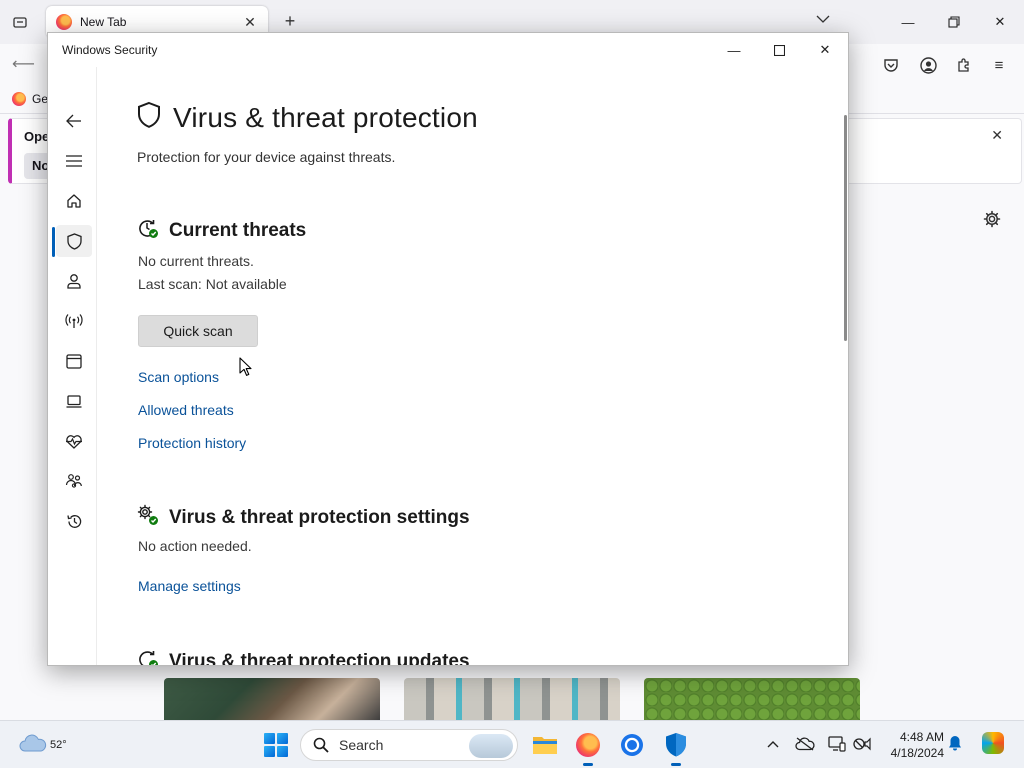 The height and width of the screenshot is (768, 1024). What do you see at coordinates (845, 228) in the screenshot?
I see `scrollbar-thumb` at bounding box center [845, 228].